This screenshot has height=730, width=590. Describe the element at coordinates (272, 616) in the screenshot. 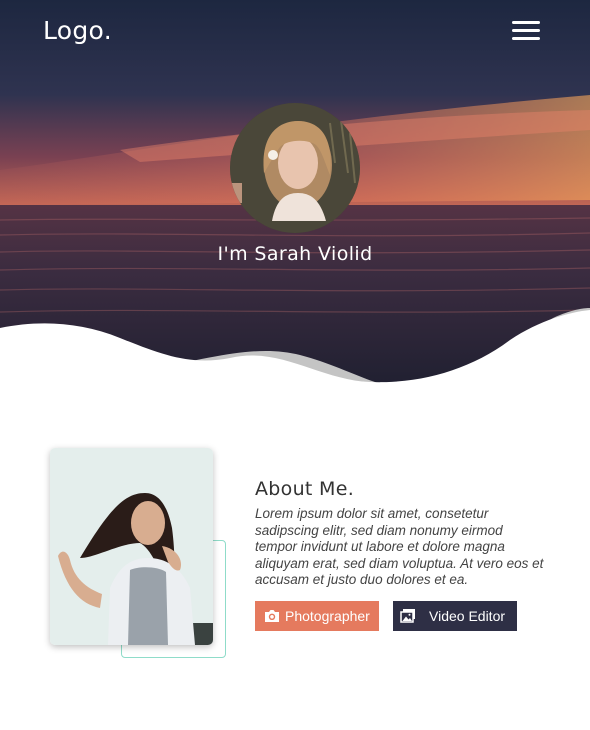

I see `camera-icon` at that location.